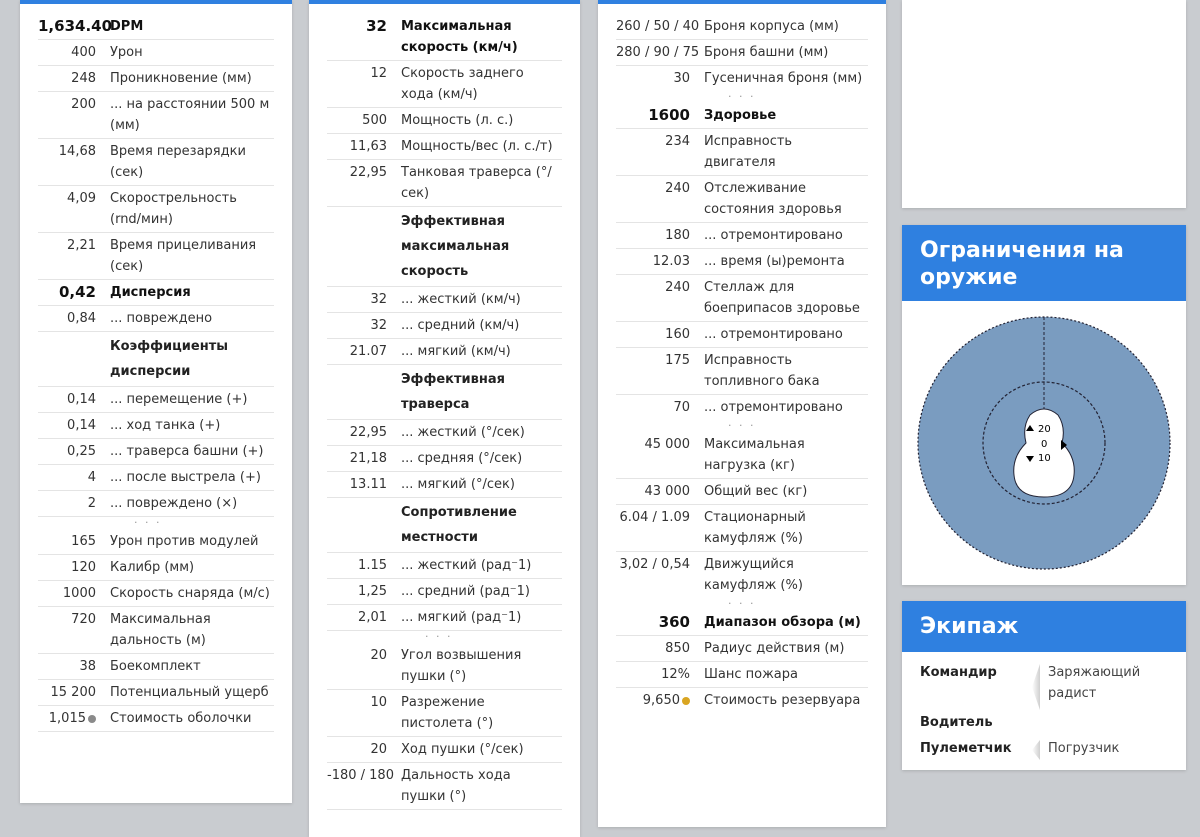 The height and width of the screenshot is (837, 1200). I want to click on stat-value: 2,21, so click(74, 256).